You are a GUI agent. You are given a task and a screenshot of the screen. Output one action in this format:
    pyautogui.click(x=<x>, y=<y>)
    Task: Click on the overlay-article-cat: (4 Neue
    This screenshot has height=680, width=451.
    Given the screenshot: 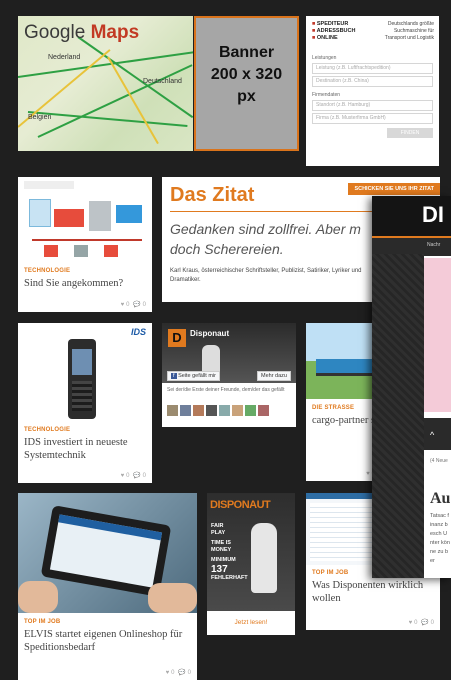 What is the action you would take?
    pyautogui.click(x=439, y=461)
    